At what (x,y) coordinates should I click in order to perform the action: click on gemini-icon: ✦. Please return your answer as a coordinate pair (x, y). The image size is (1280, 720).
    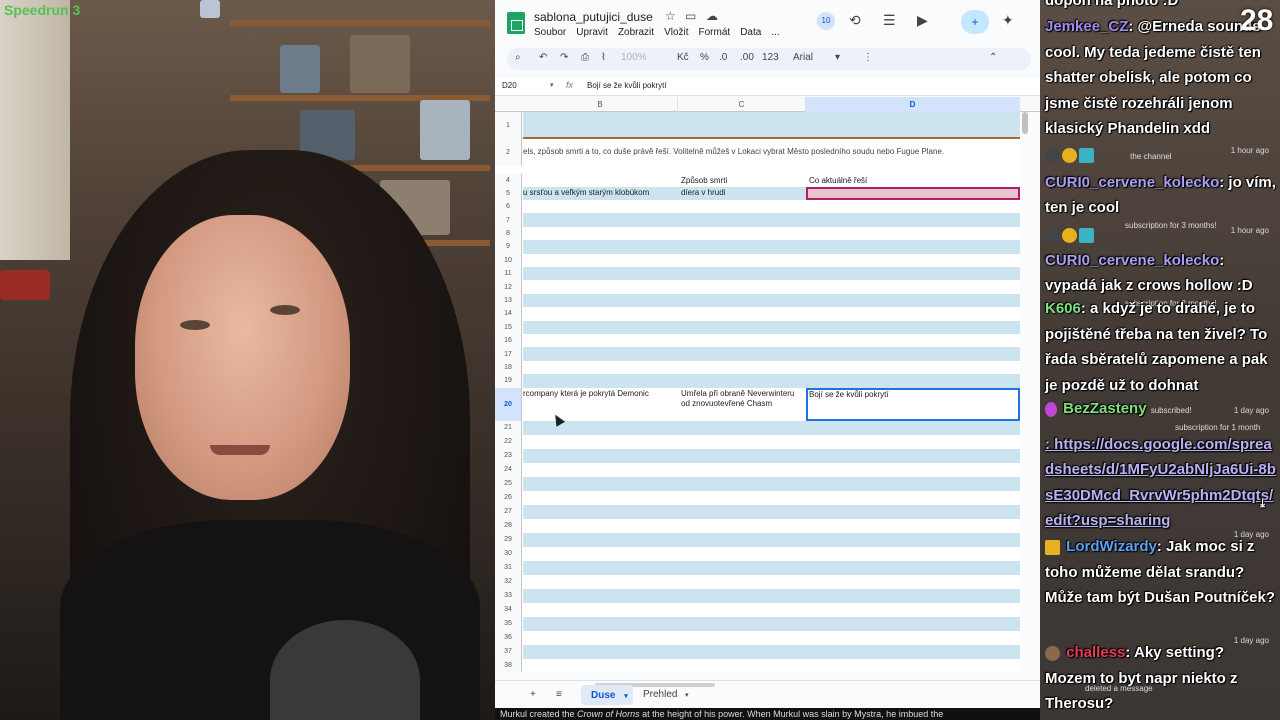
    Looking at the image, I should click on (1008, 20).